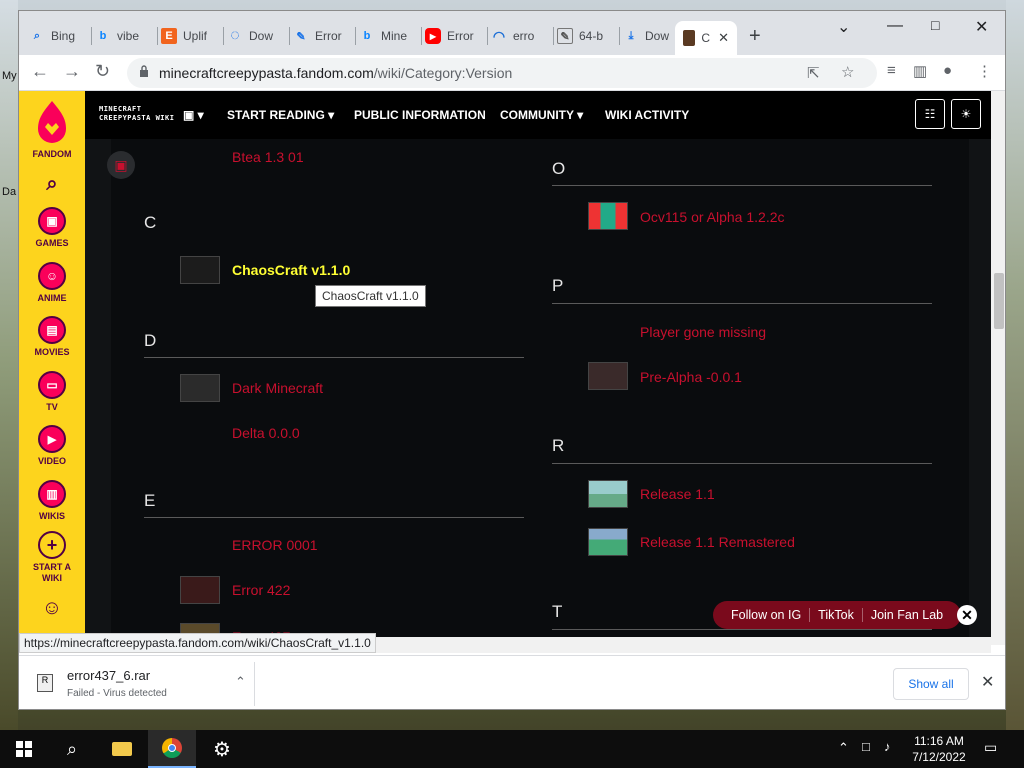  Describe the element at coordinates (935, 25) in the screenshot. I see `maximize-button: □` at that location.